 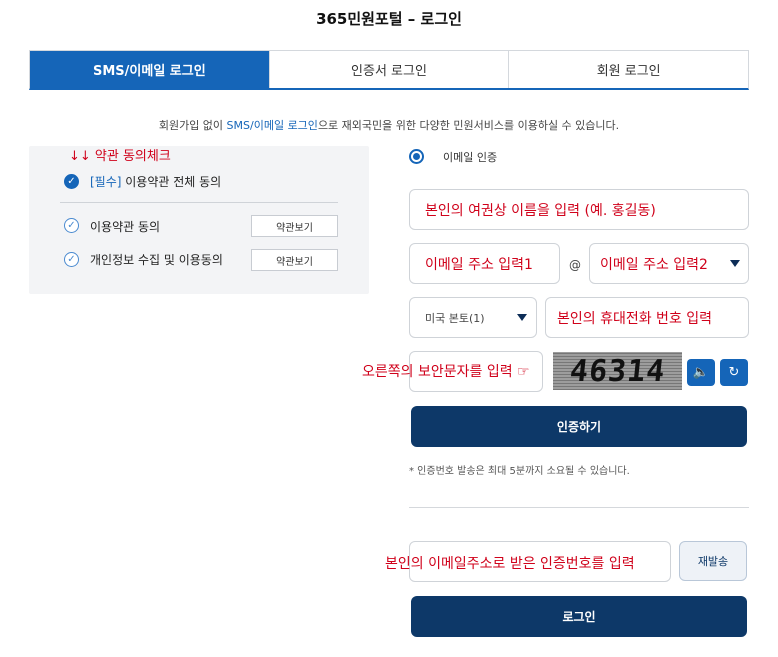 What do you see at coordinates (468, 125) in the screenshot?
I see `notice-suffix: 으로 재외국민을 위한 다양한 민원서비스를 이용하실 수 있습니다.` at bounding box center [468, 125].